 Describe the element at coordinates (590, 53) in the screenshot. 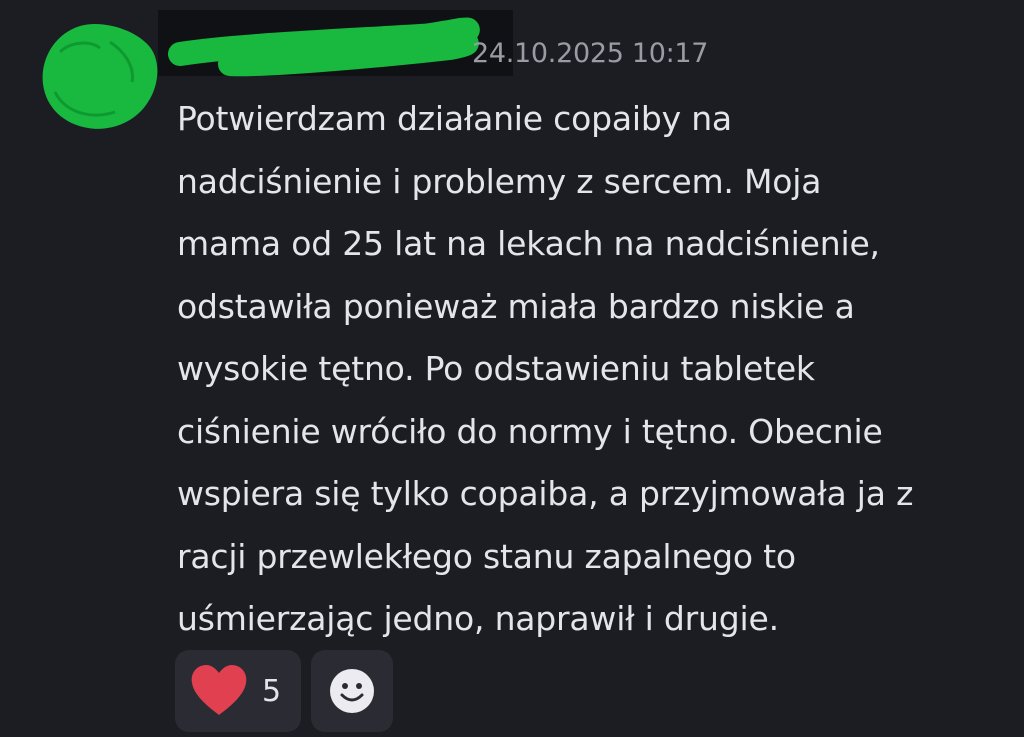

I see `message-timestamp: 24.10.2025 10:17` at that location.